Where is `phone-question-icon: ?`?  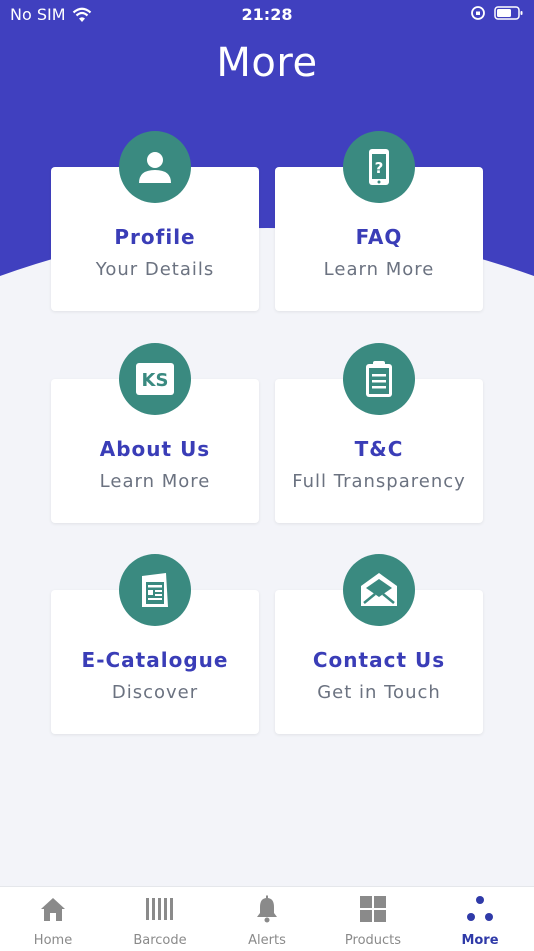
phone-question-icon: ? is located at coordinates (379, 167).